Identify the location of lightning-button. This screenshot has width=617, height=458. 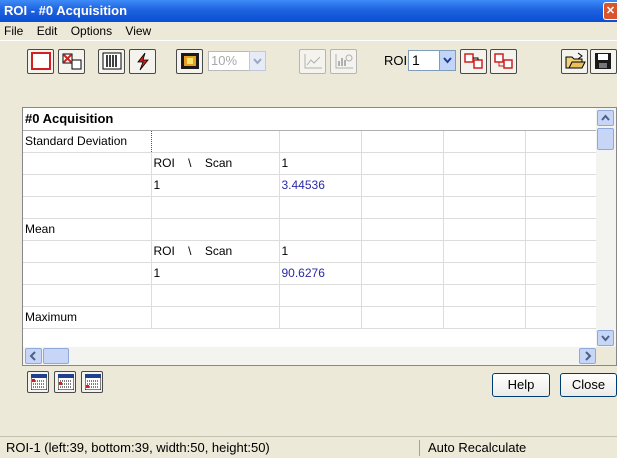
(142, 61).